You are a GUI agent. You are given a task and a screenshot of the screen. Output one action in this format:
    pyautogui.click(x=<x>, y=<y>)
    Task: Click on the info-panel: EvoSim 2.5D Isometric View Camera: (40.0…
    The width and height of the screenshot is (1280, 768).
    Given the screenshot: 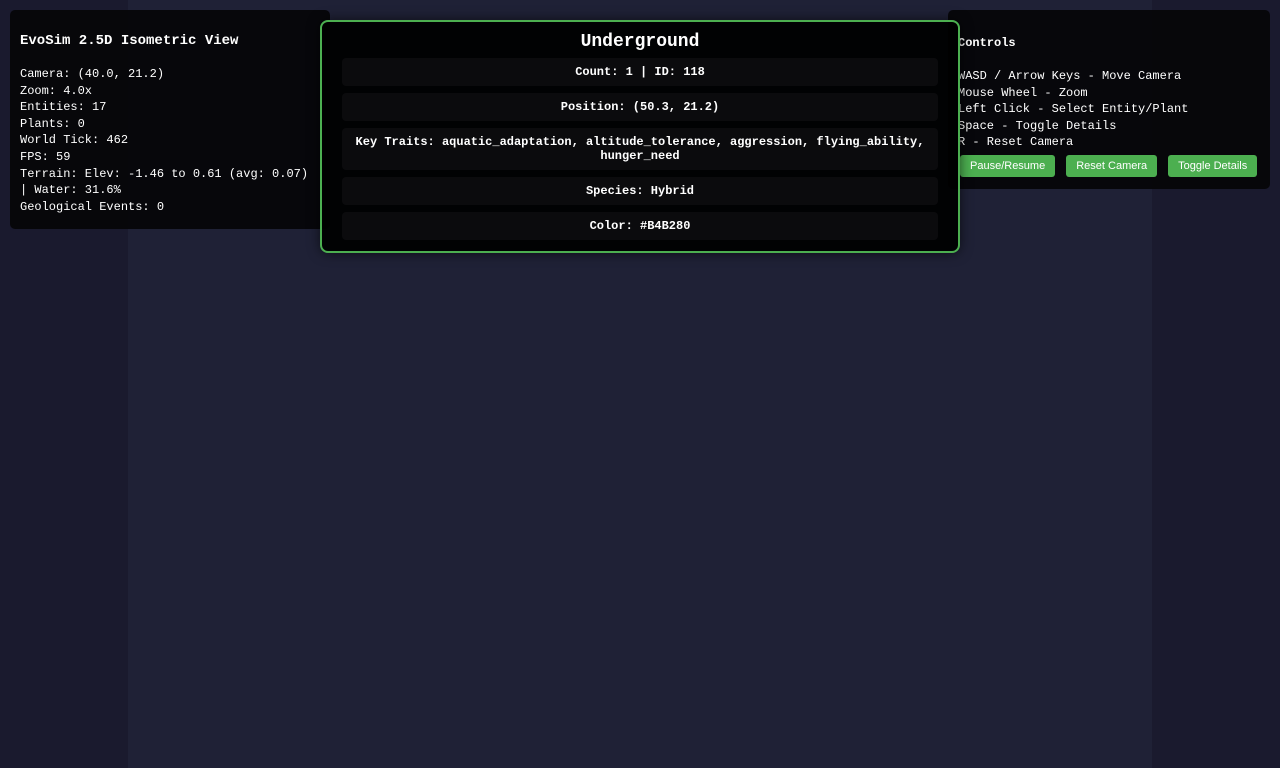 What is the action you would take?
    pyautogui.click(x=170, y=119)
    